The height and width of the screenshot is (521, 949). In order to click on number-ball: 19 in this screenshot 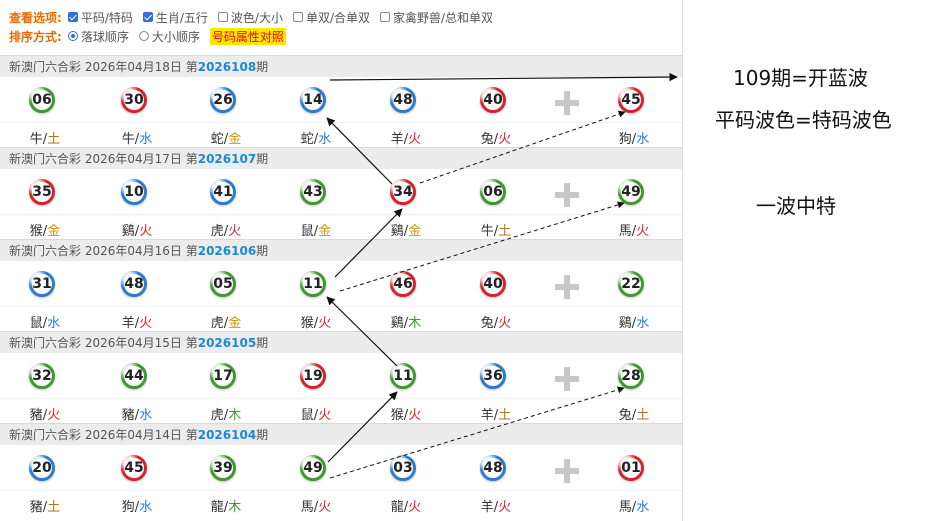, I will do `click(313, 376)`.